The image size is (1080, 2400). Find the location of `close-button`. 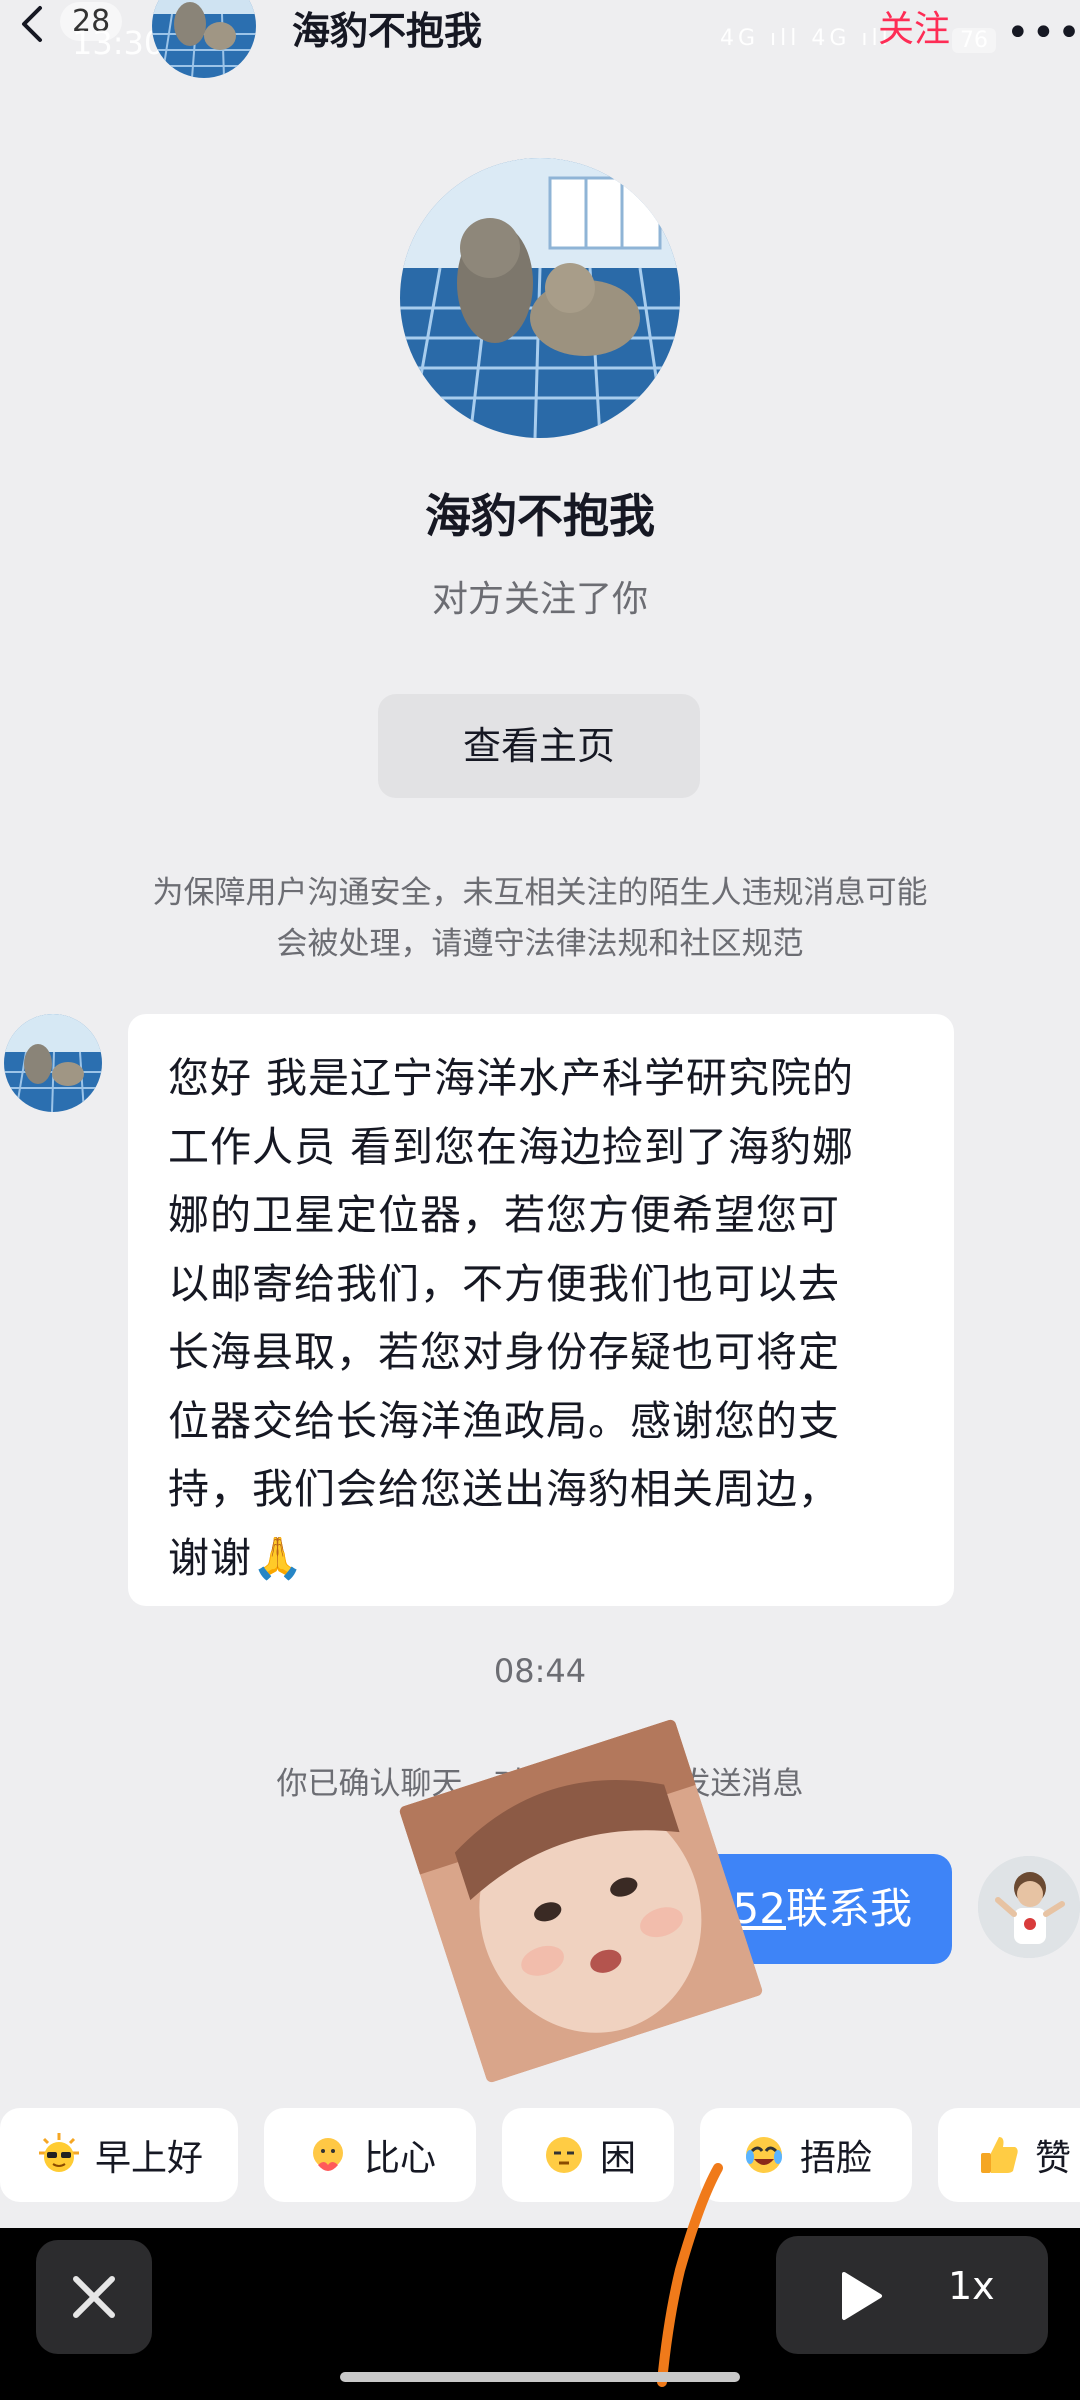

close-button is located at coordinates (94, 2297).